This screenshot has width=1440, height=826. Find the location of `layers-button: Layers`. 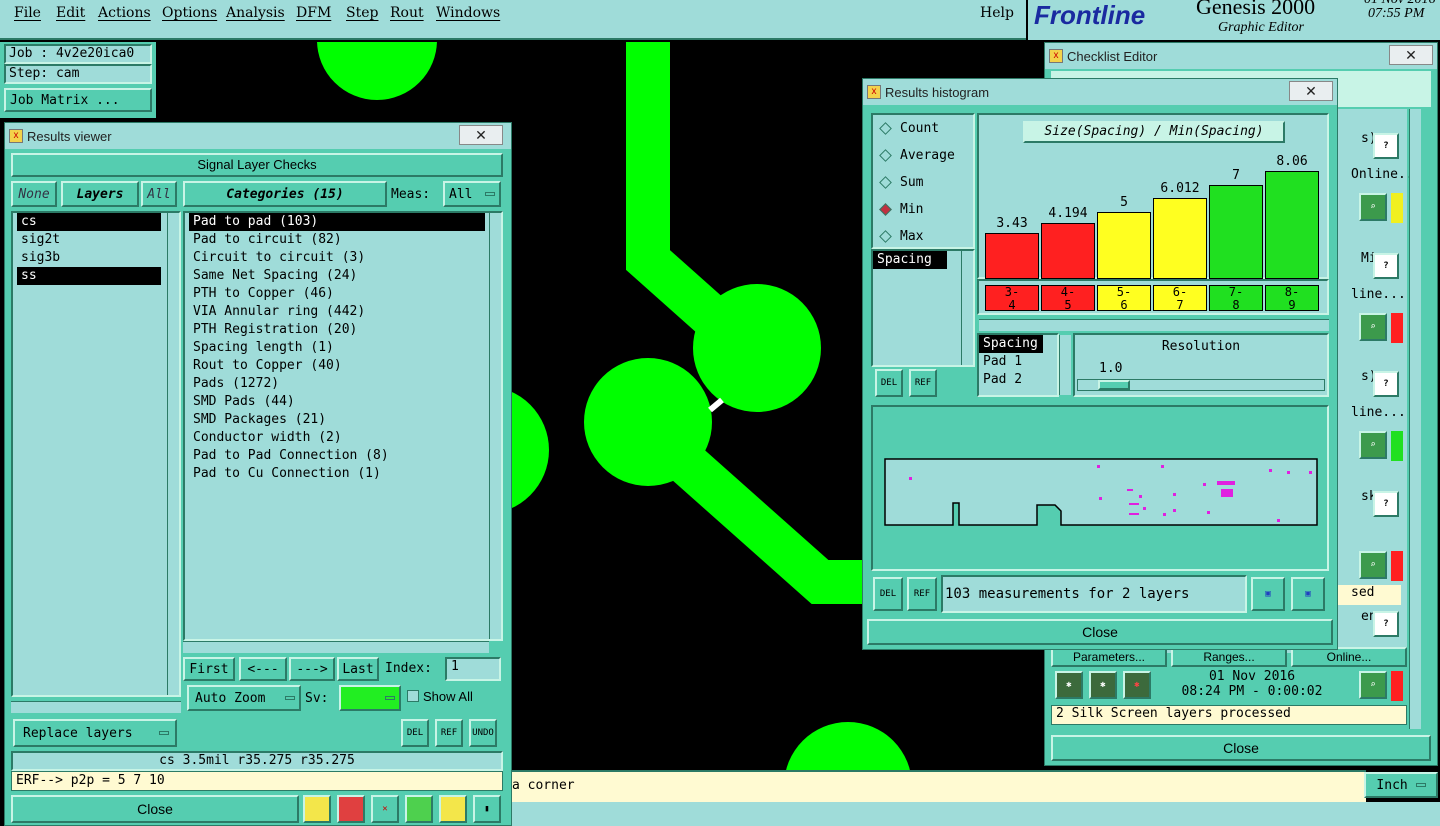

layers-button: Layers is located at coordinates (100, 194).